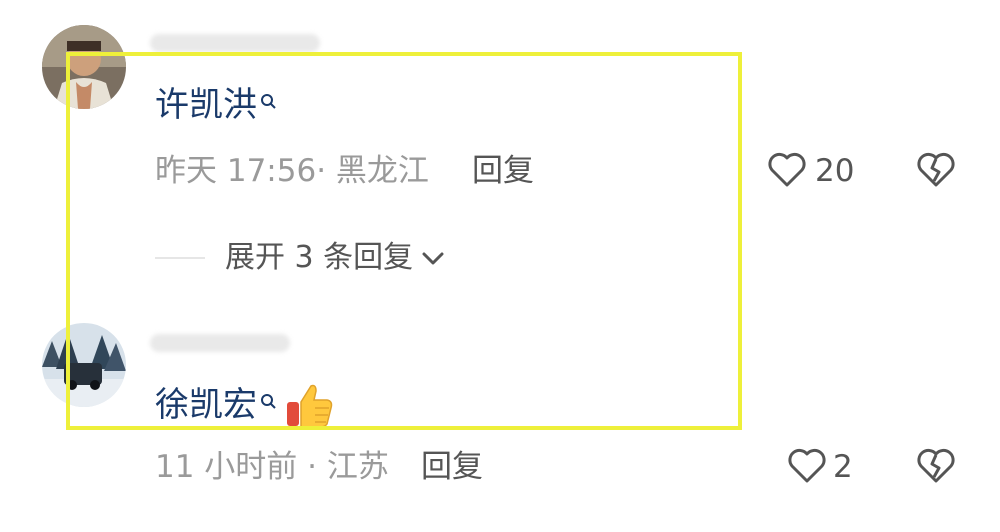  I want to click on username-row: 徐凯宏, so click(245, 409).